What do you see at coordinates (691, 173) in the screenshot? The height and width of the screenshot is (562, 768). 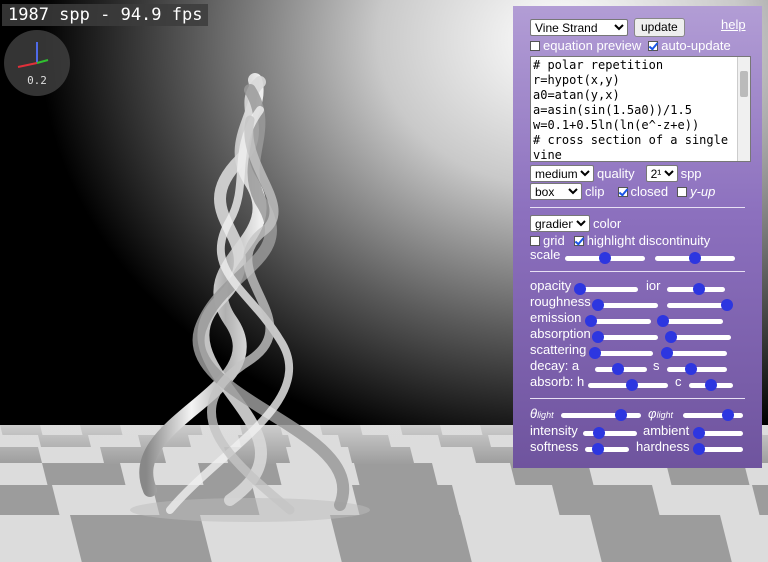 I see `spp-label: spp` at bounding box center [691, 173].